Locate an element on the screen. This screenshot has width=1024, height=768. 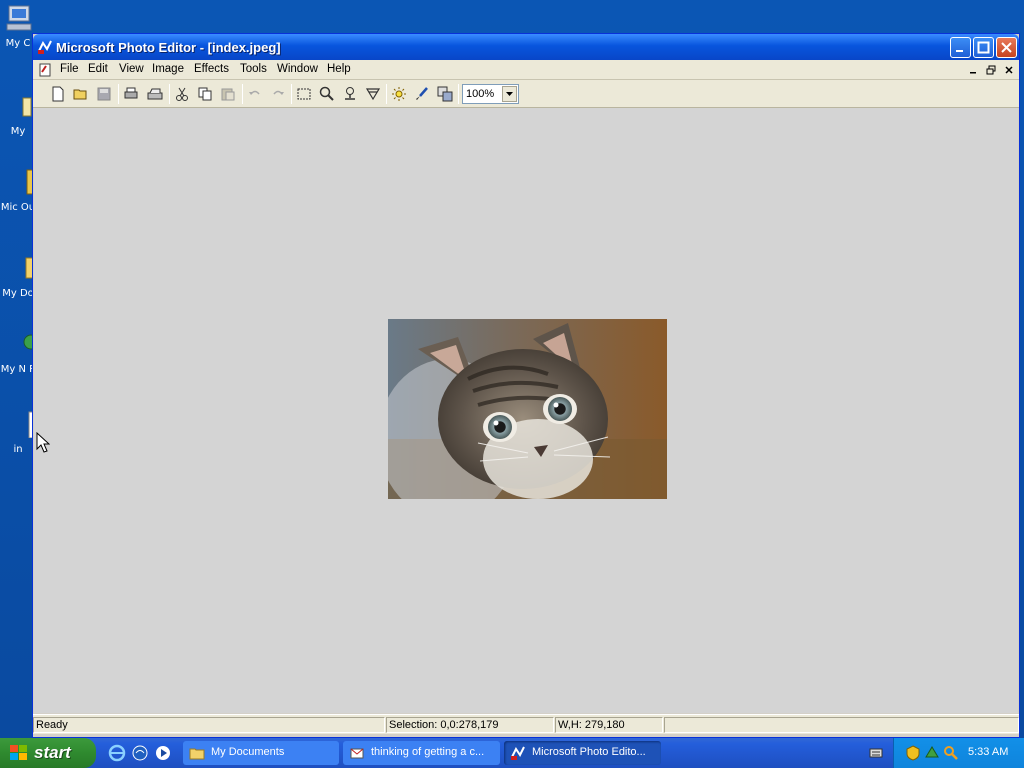
maximize-icon is located at coordinates (983, 47).